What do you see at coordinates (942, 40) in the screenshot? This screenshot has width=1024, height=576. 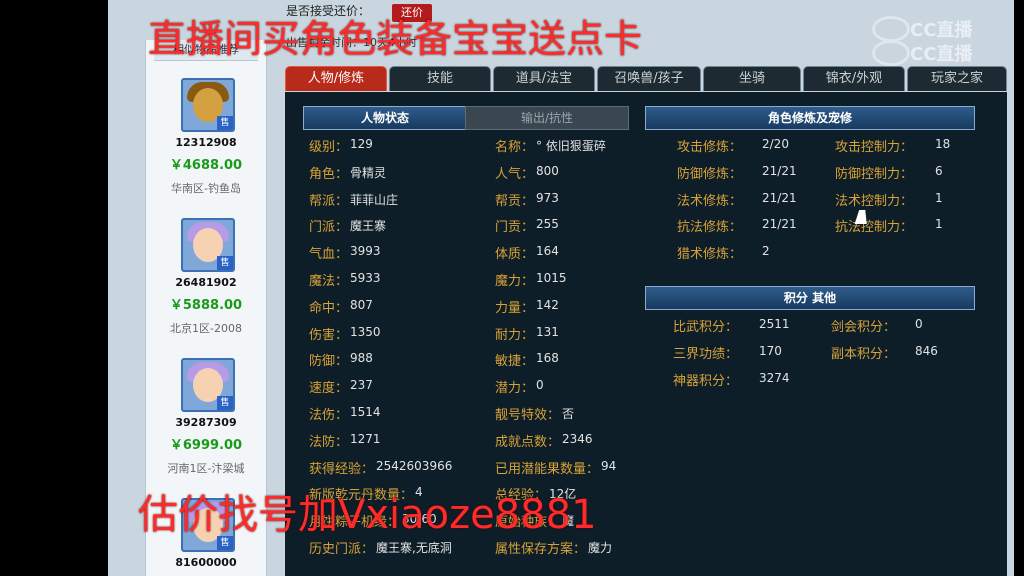 I see `cc-live-watermark: CC直播 CC直播` at bounding box center [942, 40].